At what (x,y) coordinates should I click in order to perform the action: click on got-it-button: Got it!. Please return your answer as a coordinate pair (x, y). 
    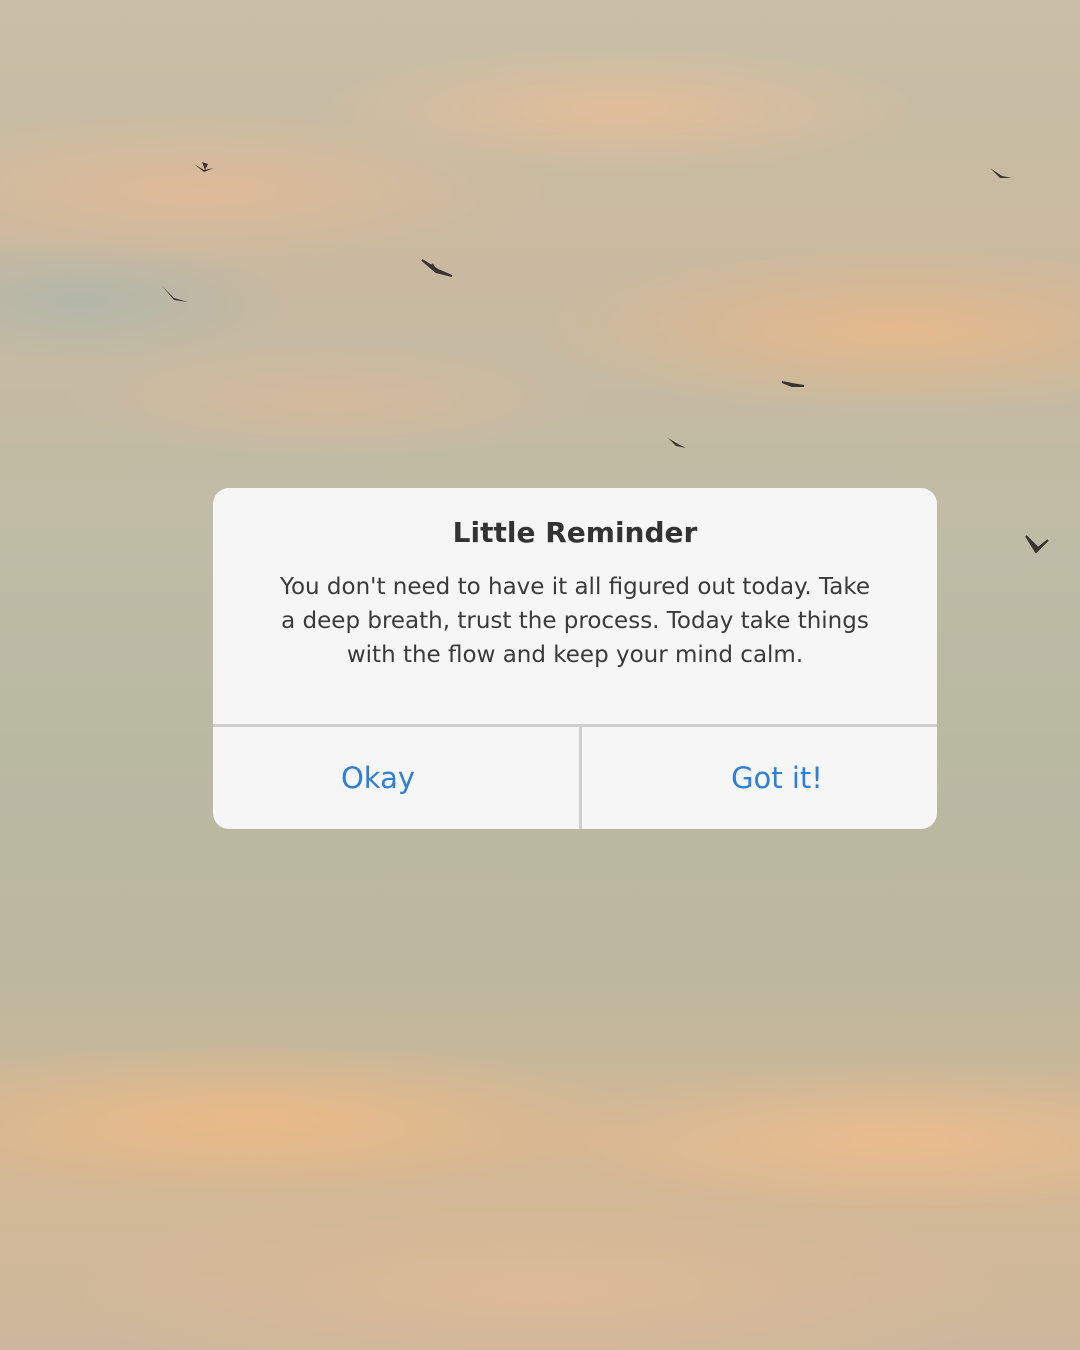
    Looking at the image, I should click on (759, 778).